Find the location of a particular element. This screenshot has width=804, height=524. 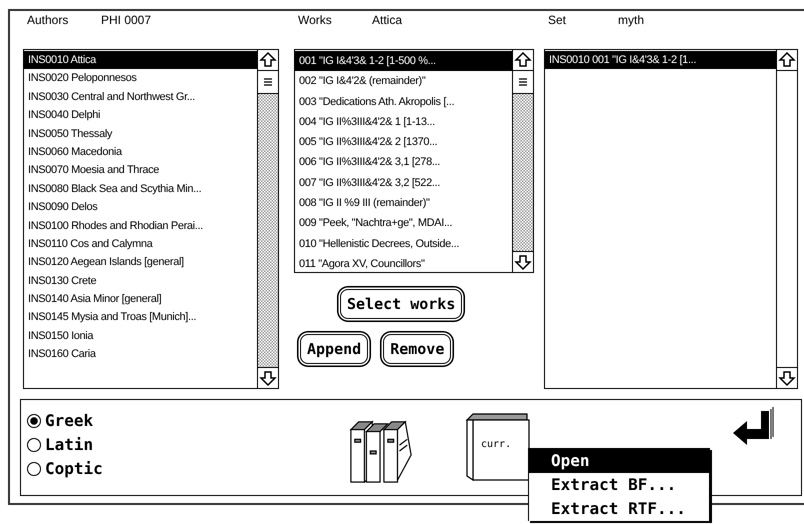

list-item: INS0020 Peloponnesos is located at coordinates (140, 78).